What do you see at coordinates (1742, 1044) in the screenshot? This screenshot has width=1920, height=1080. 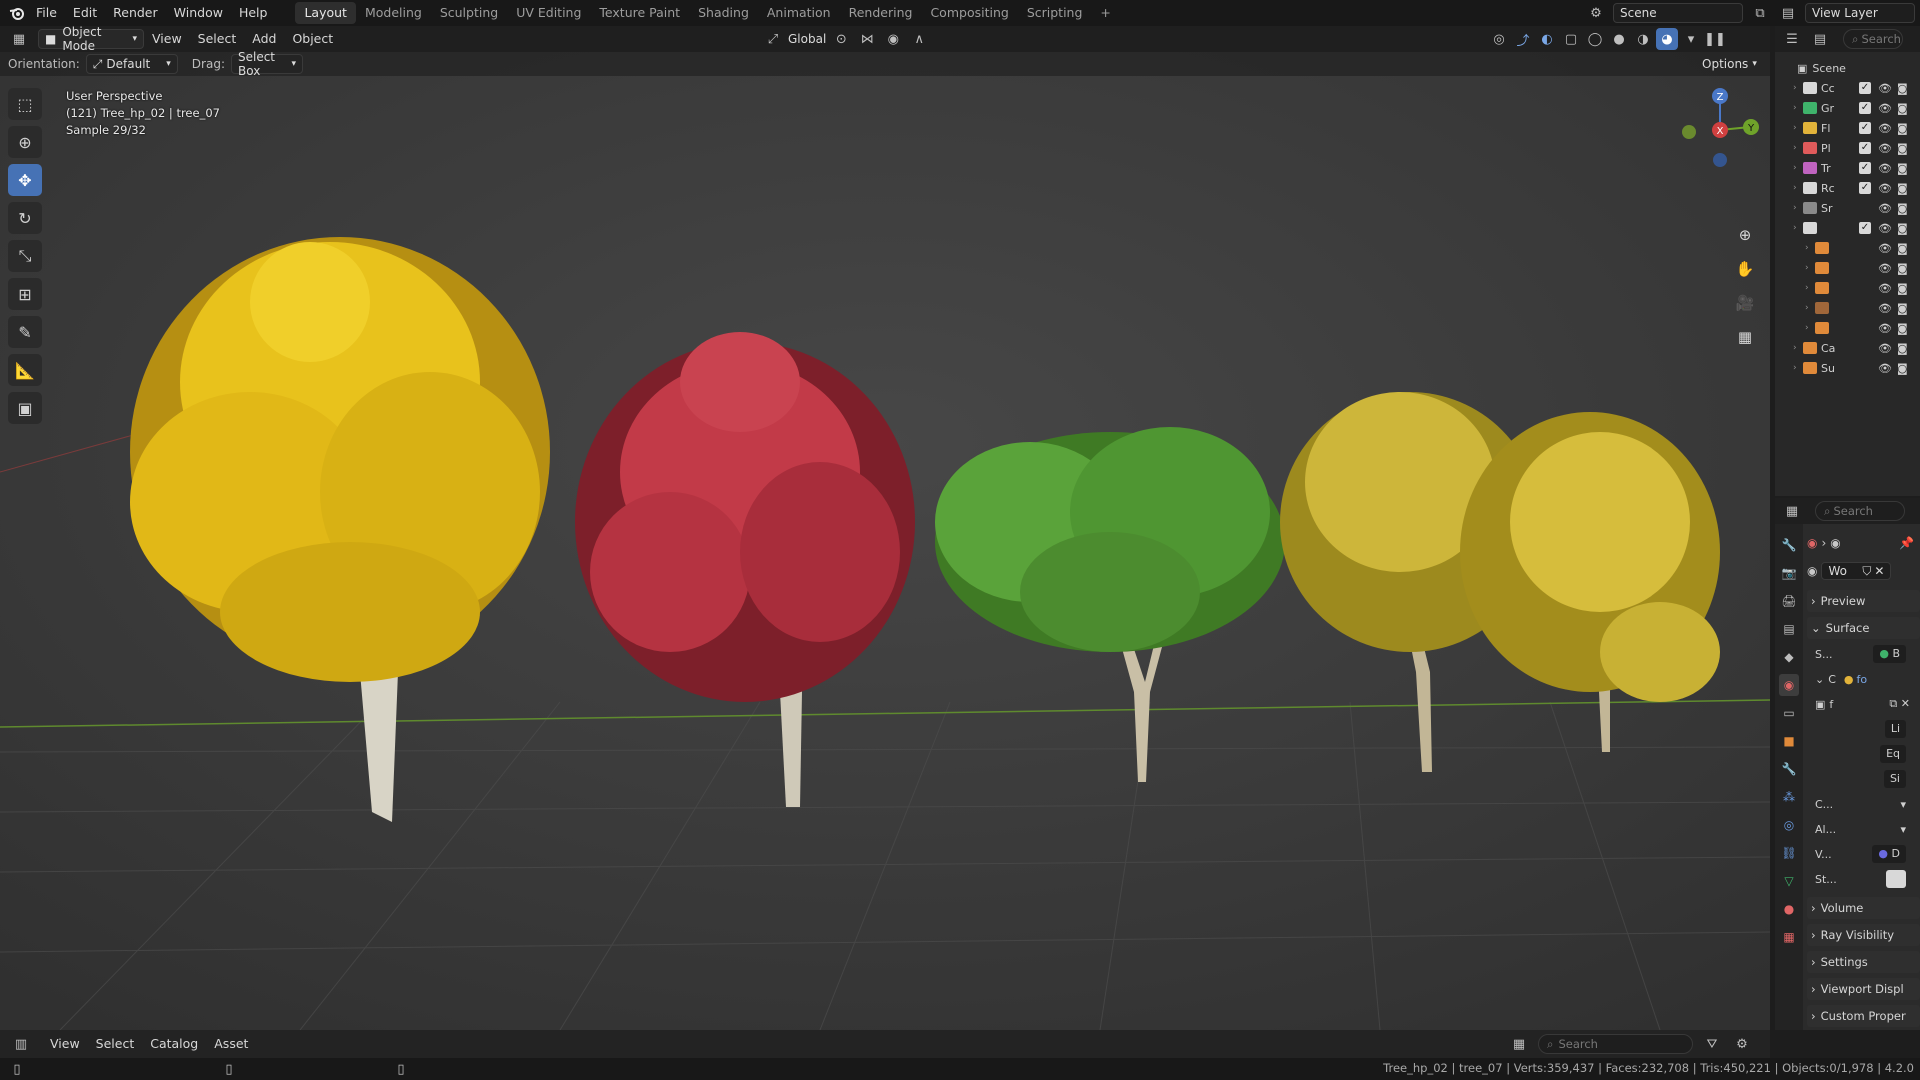 I see `asset-settings-gear-icon: ⚙` at bounding box center [1742, 1044].